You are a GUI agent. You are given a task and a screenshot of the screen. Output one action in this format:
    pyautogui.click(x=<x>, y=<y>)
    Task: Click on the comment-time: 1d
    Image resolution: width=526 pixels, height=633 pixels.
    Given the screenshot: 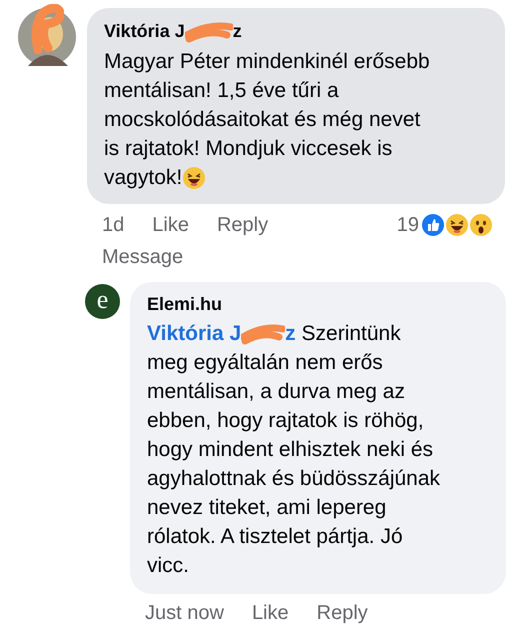 What is the action you would take?
    pyautogui.click(x=113, y=225)
    